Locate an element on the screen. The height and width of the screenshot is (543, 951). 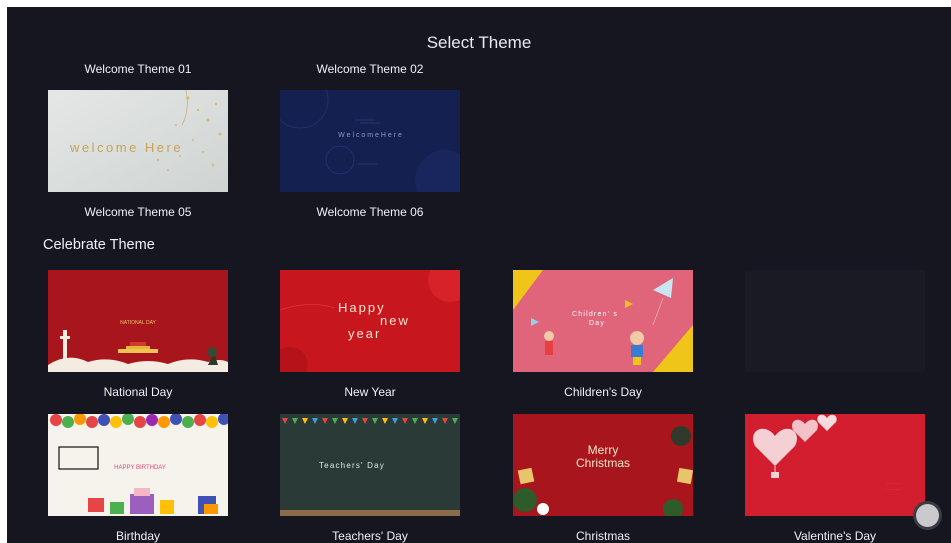
welcome-theme-06-card: W e l c o m e H e r e is located at coordinates (370, 141).